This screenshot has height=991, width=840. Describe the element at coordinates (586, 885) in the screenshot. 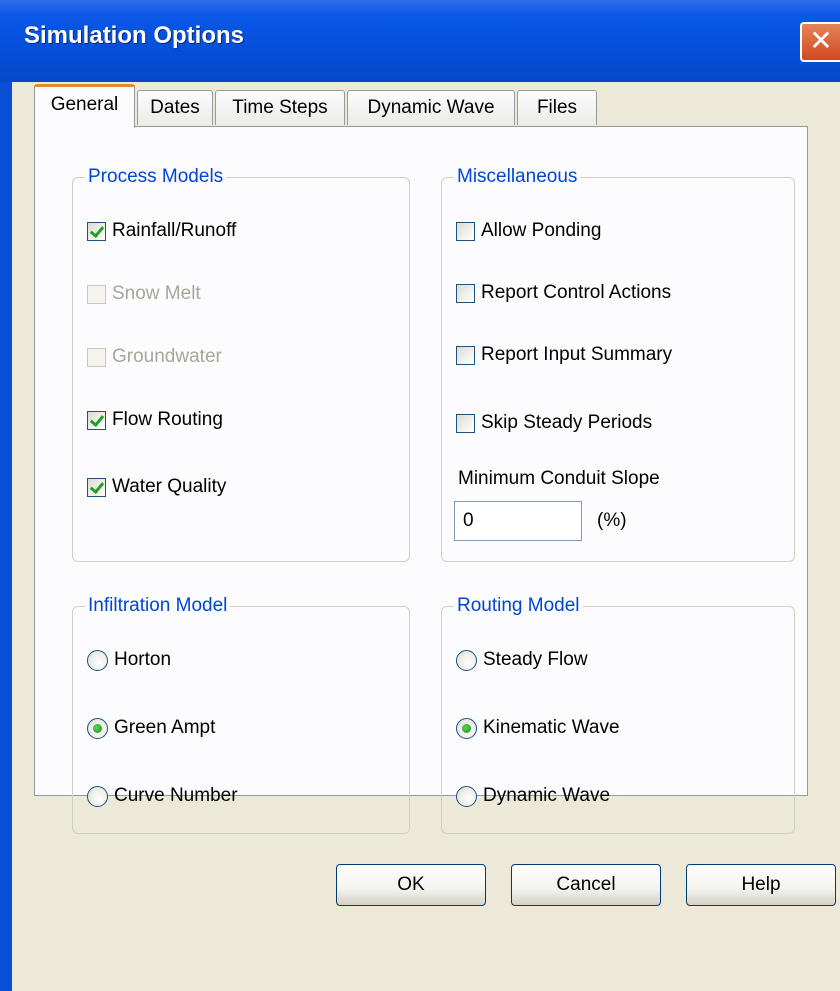

I see `cancel-button: Cancel` at that location.